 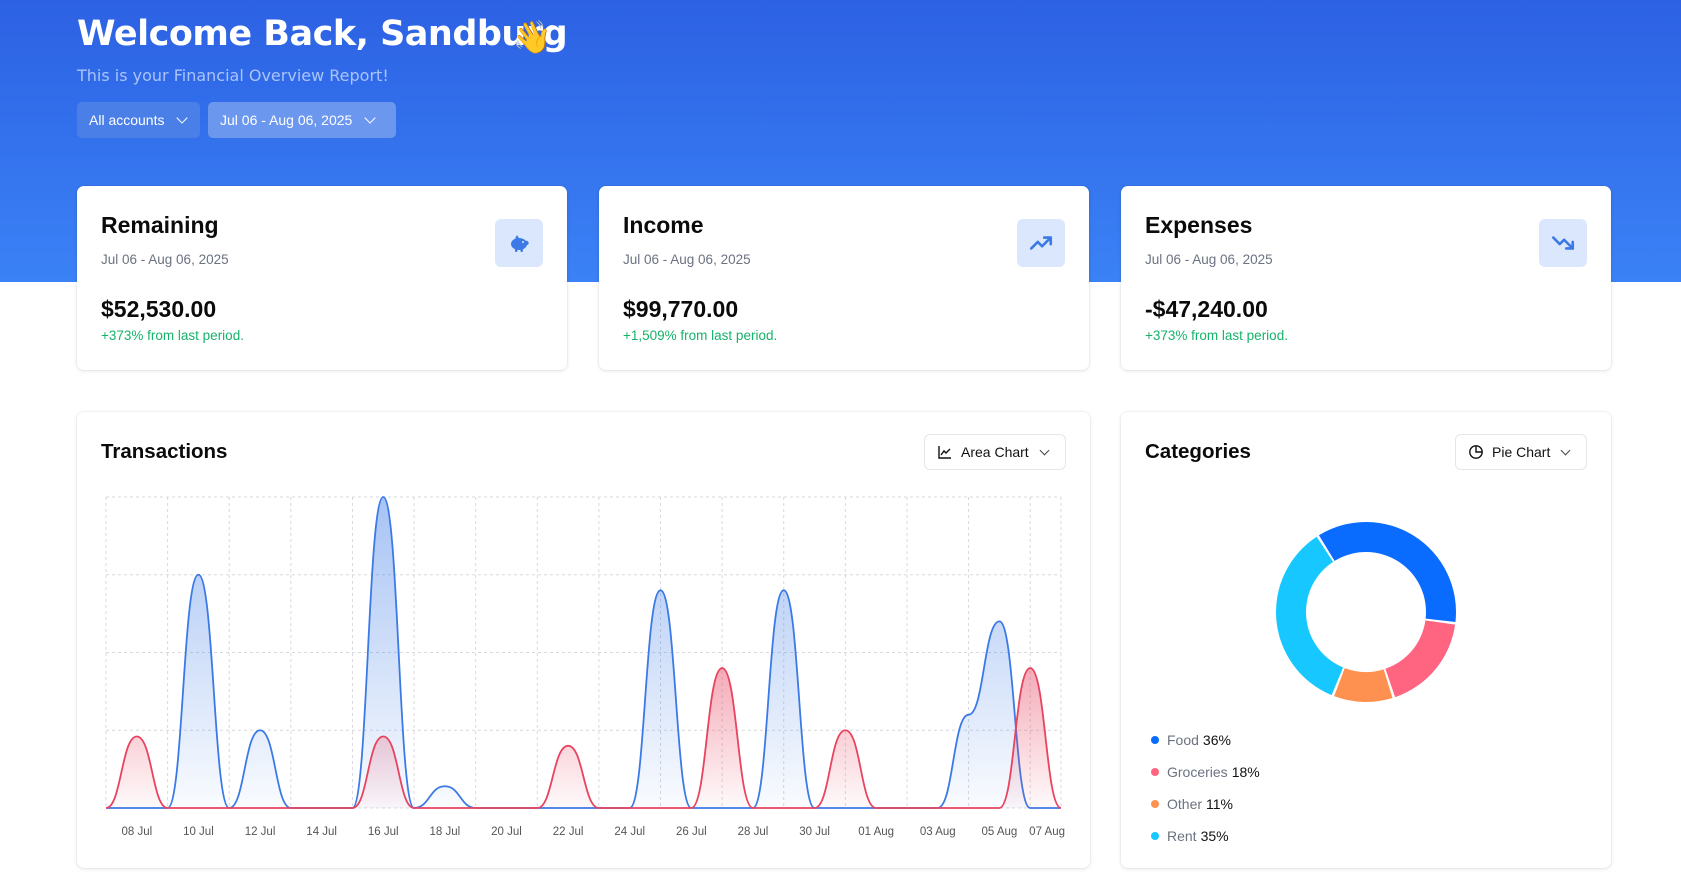 What do you see at coordinates (700, 335) in the screenshot?
I see `stat-change: +1,509% from last period.` at bounding box center [700, 335].